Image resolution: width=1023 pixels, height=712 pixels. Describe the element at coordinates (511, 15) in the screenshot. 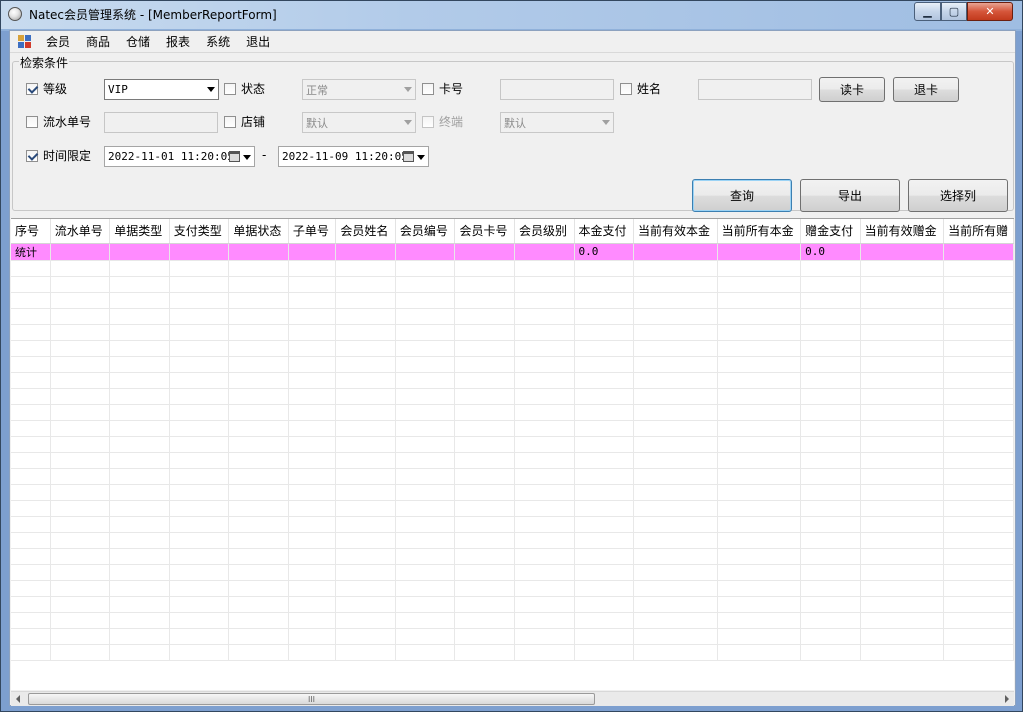

I see `title-bar: Natec会员管理系统 - [MemberReportForm] ▁ ▢ ✕` at that location.